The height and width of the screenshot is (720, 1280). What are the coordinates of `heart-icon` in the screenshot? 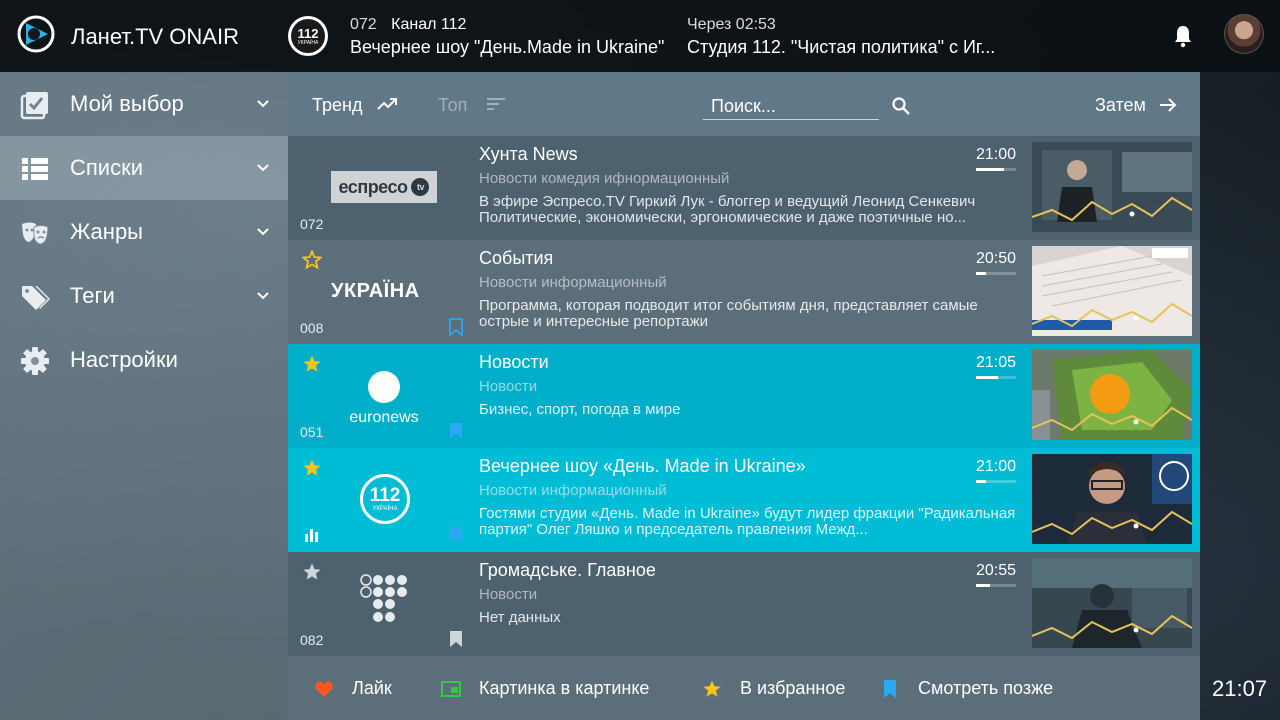 It's located at (324, 689).